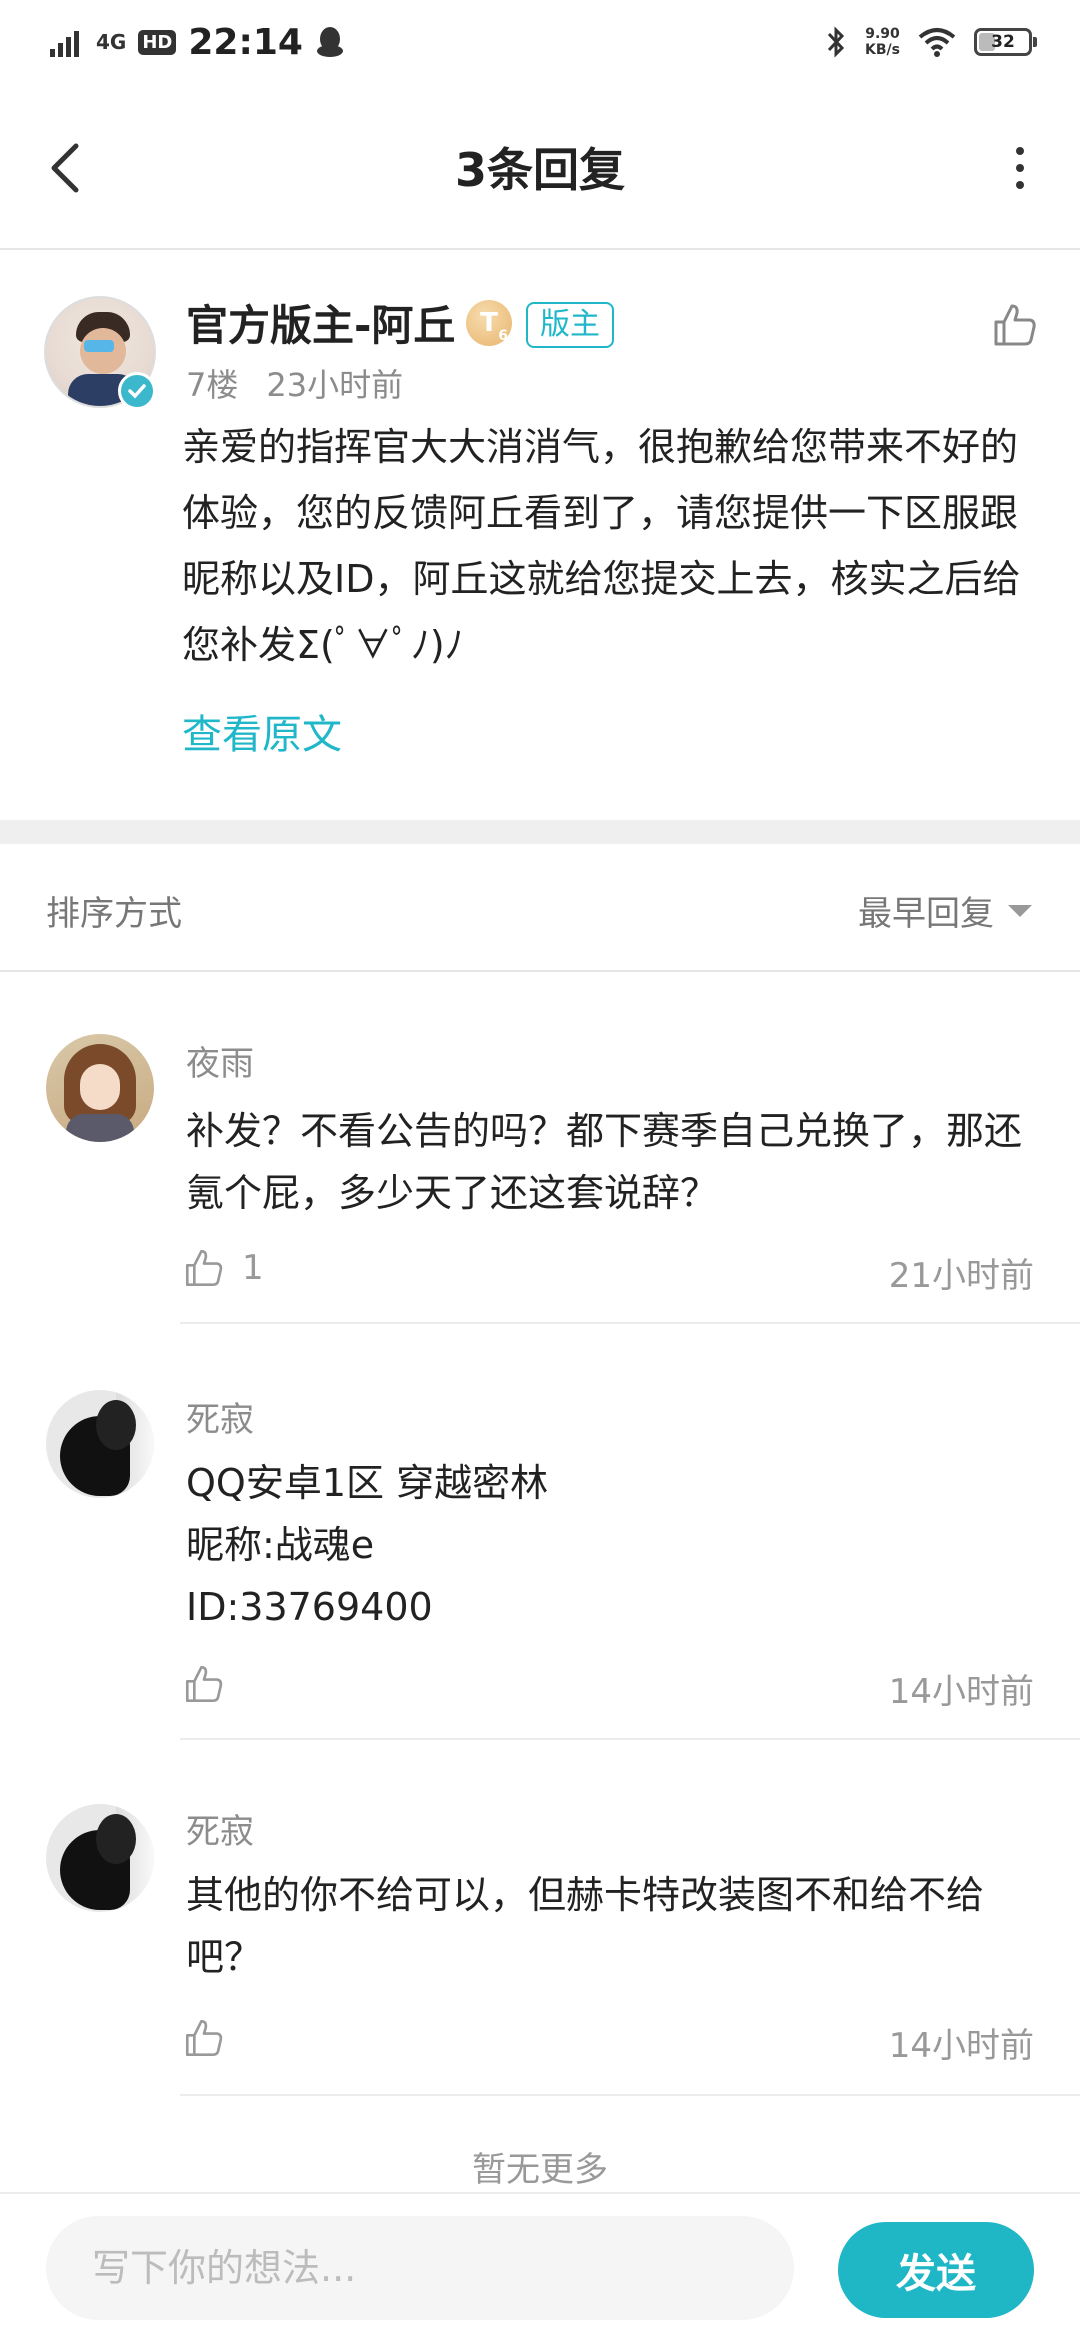  What do you see at coordinates (420, 2268) in the screenshot?
I see `comment-input` at bounding box center [420, 2268].